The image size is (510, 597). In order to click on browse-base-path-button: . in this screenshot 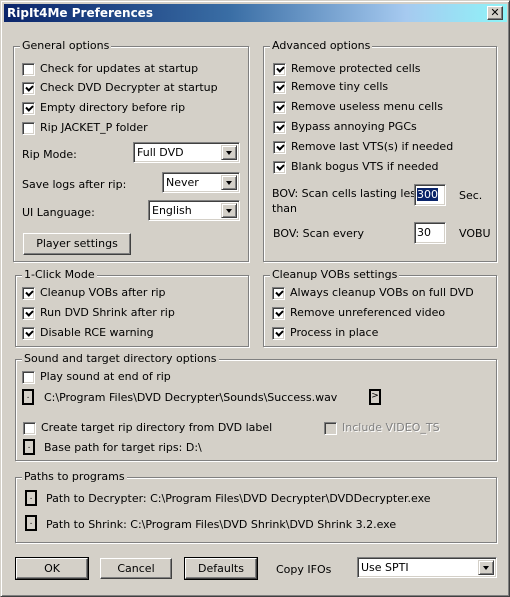, I will do `click(29, 447)`.